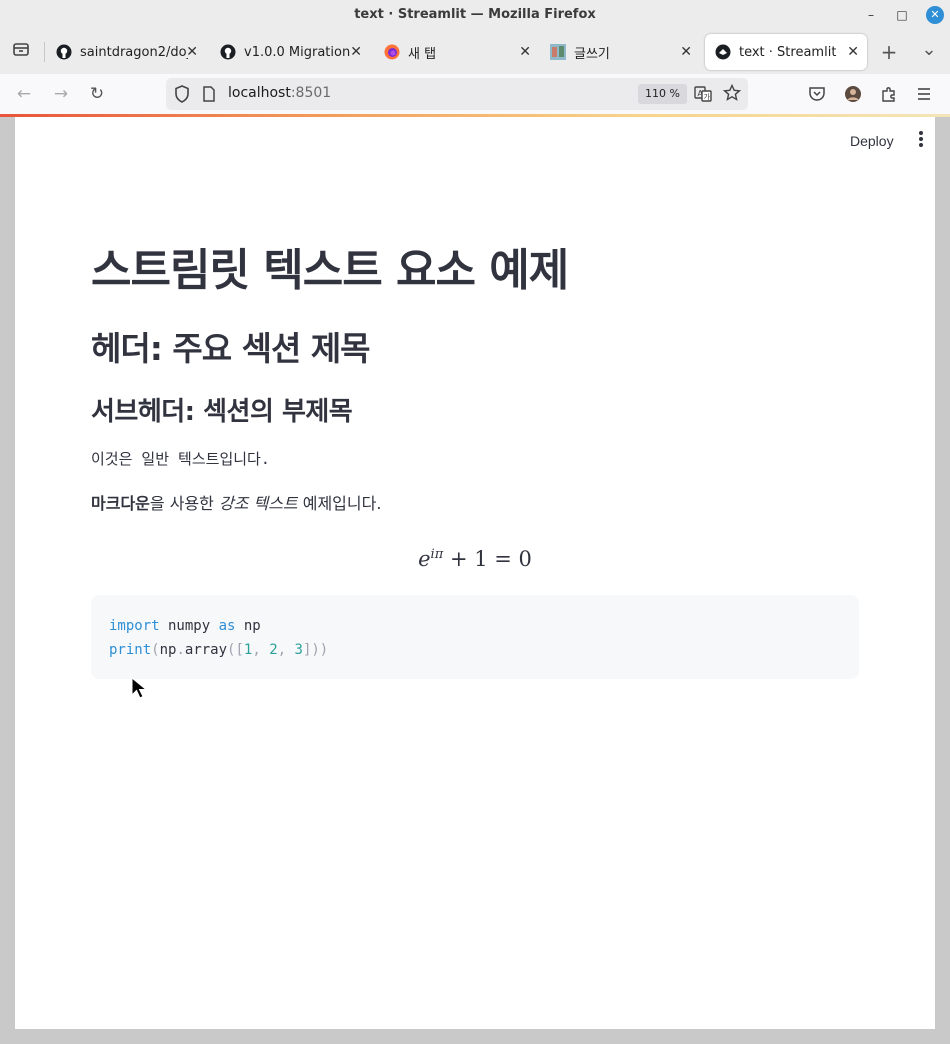 The height and width of the screenshot is (1044, 950). Describe the element at coordinates (703, 96) in the screenshot. I see `translate-icon: A가` at that location.